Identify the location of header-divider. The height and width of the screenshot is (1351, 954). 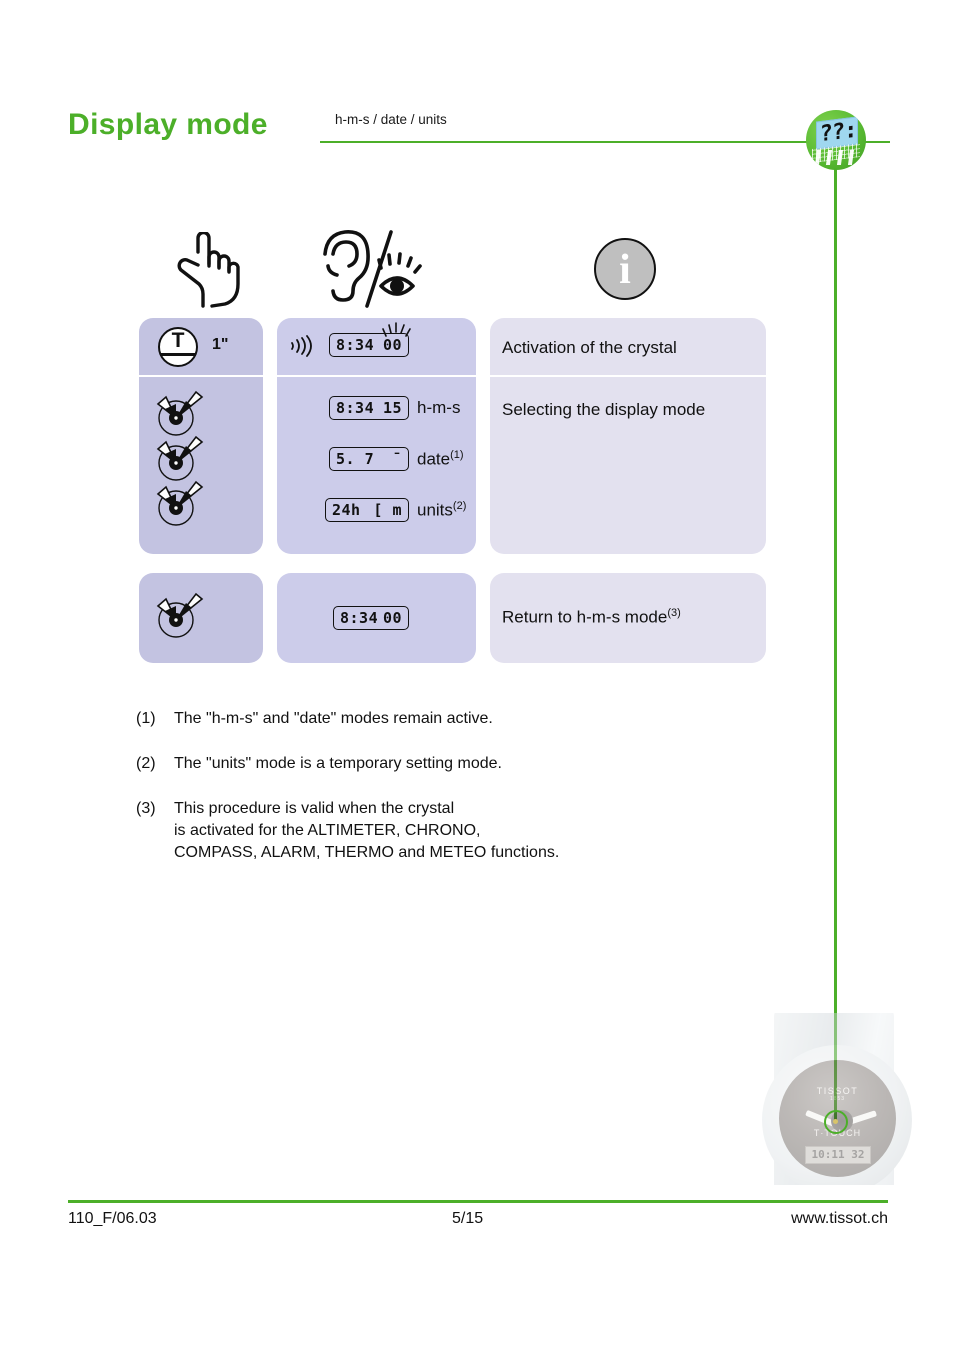
(605, 142).